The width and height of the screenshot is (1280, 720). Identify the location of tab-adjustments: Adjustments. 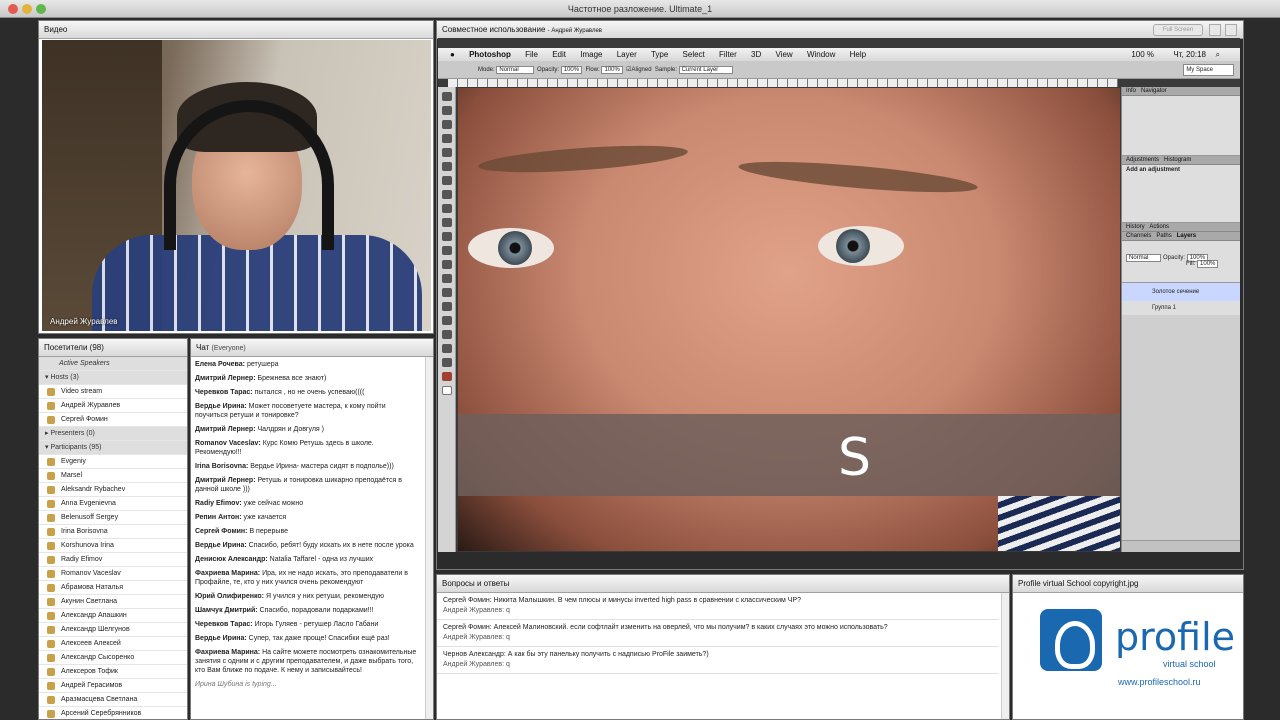
(1142, 160).